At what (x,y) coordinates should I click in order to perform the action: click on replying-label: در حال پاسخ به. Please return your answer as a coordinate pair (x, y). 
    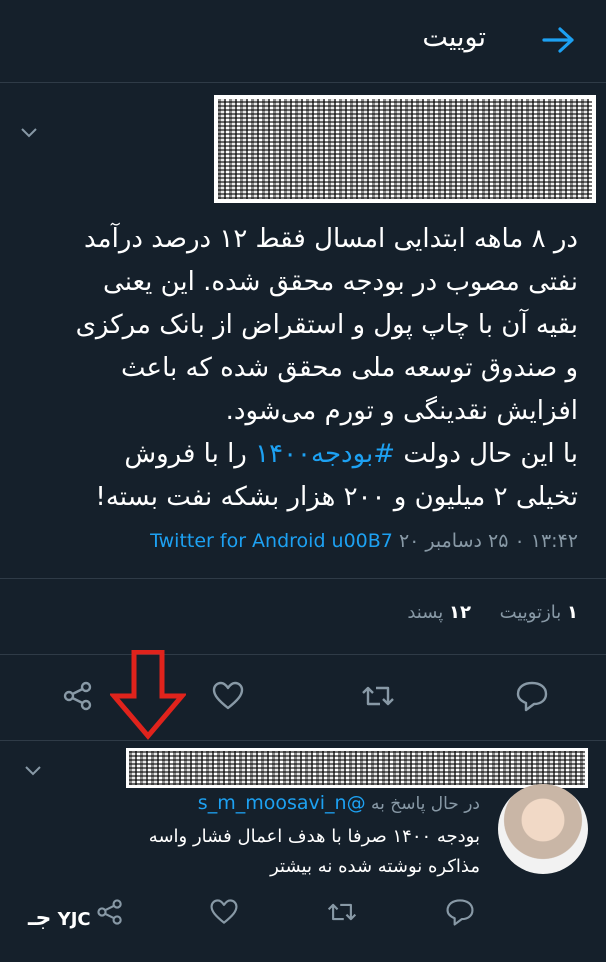
    Looking at the image, I should click on (425, 804).